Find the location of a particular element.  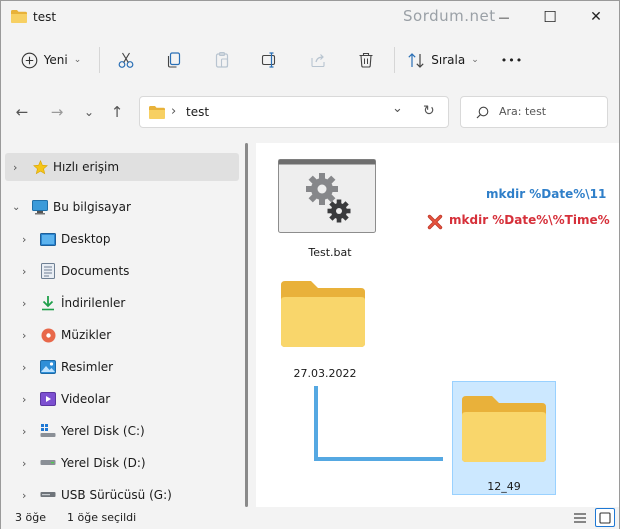

star-icon is located at coordinates (40, 167).